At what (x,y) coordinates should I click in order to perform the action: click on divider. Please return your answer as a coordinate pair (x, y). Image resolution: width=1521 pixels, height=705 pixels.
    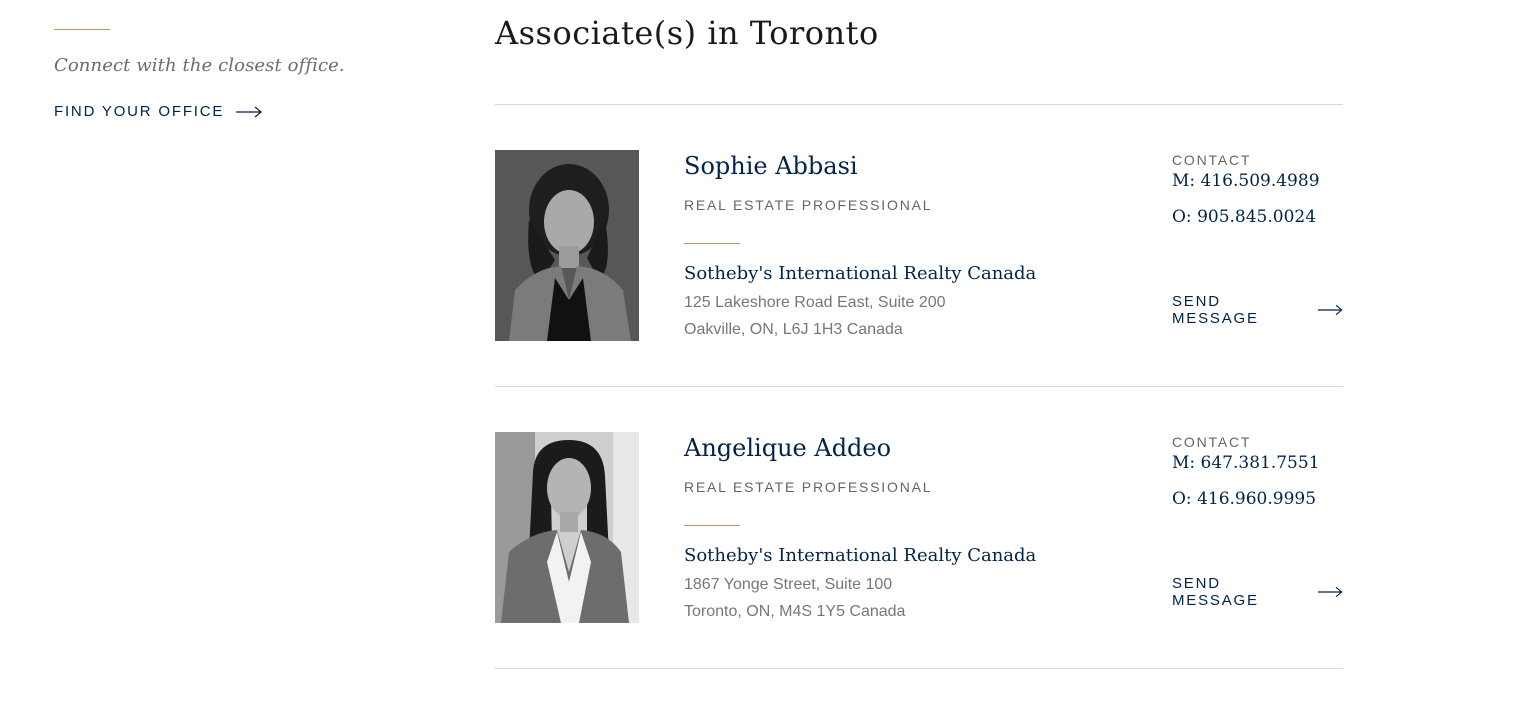
    Looking at the image, I should click on (919, 668).